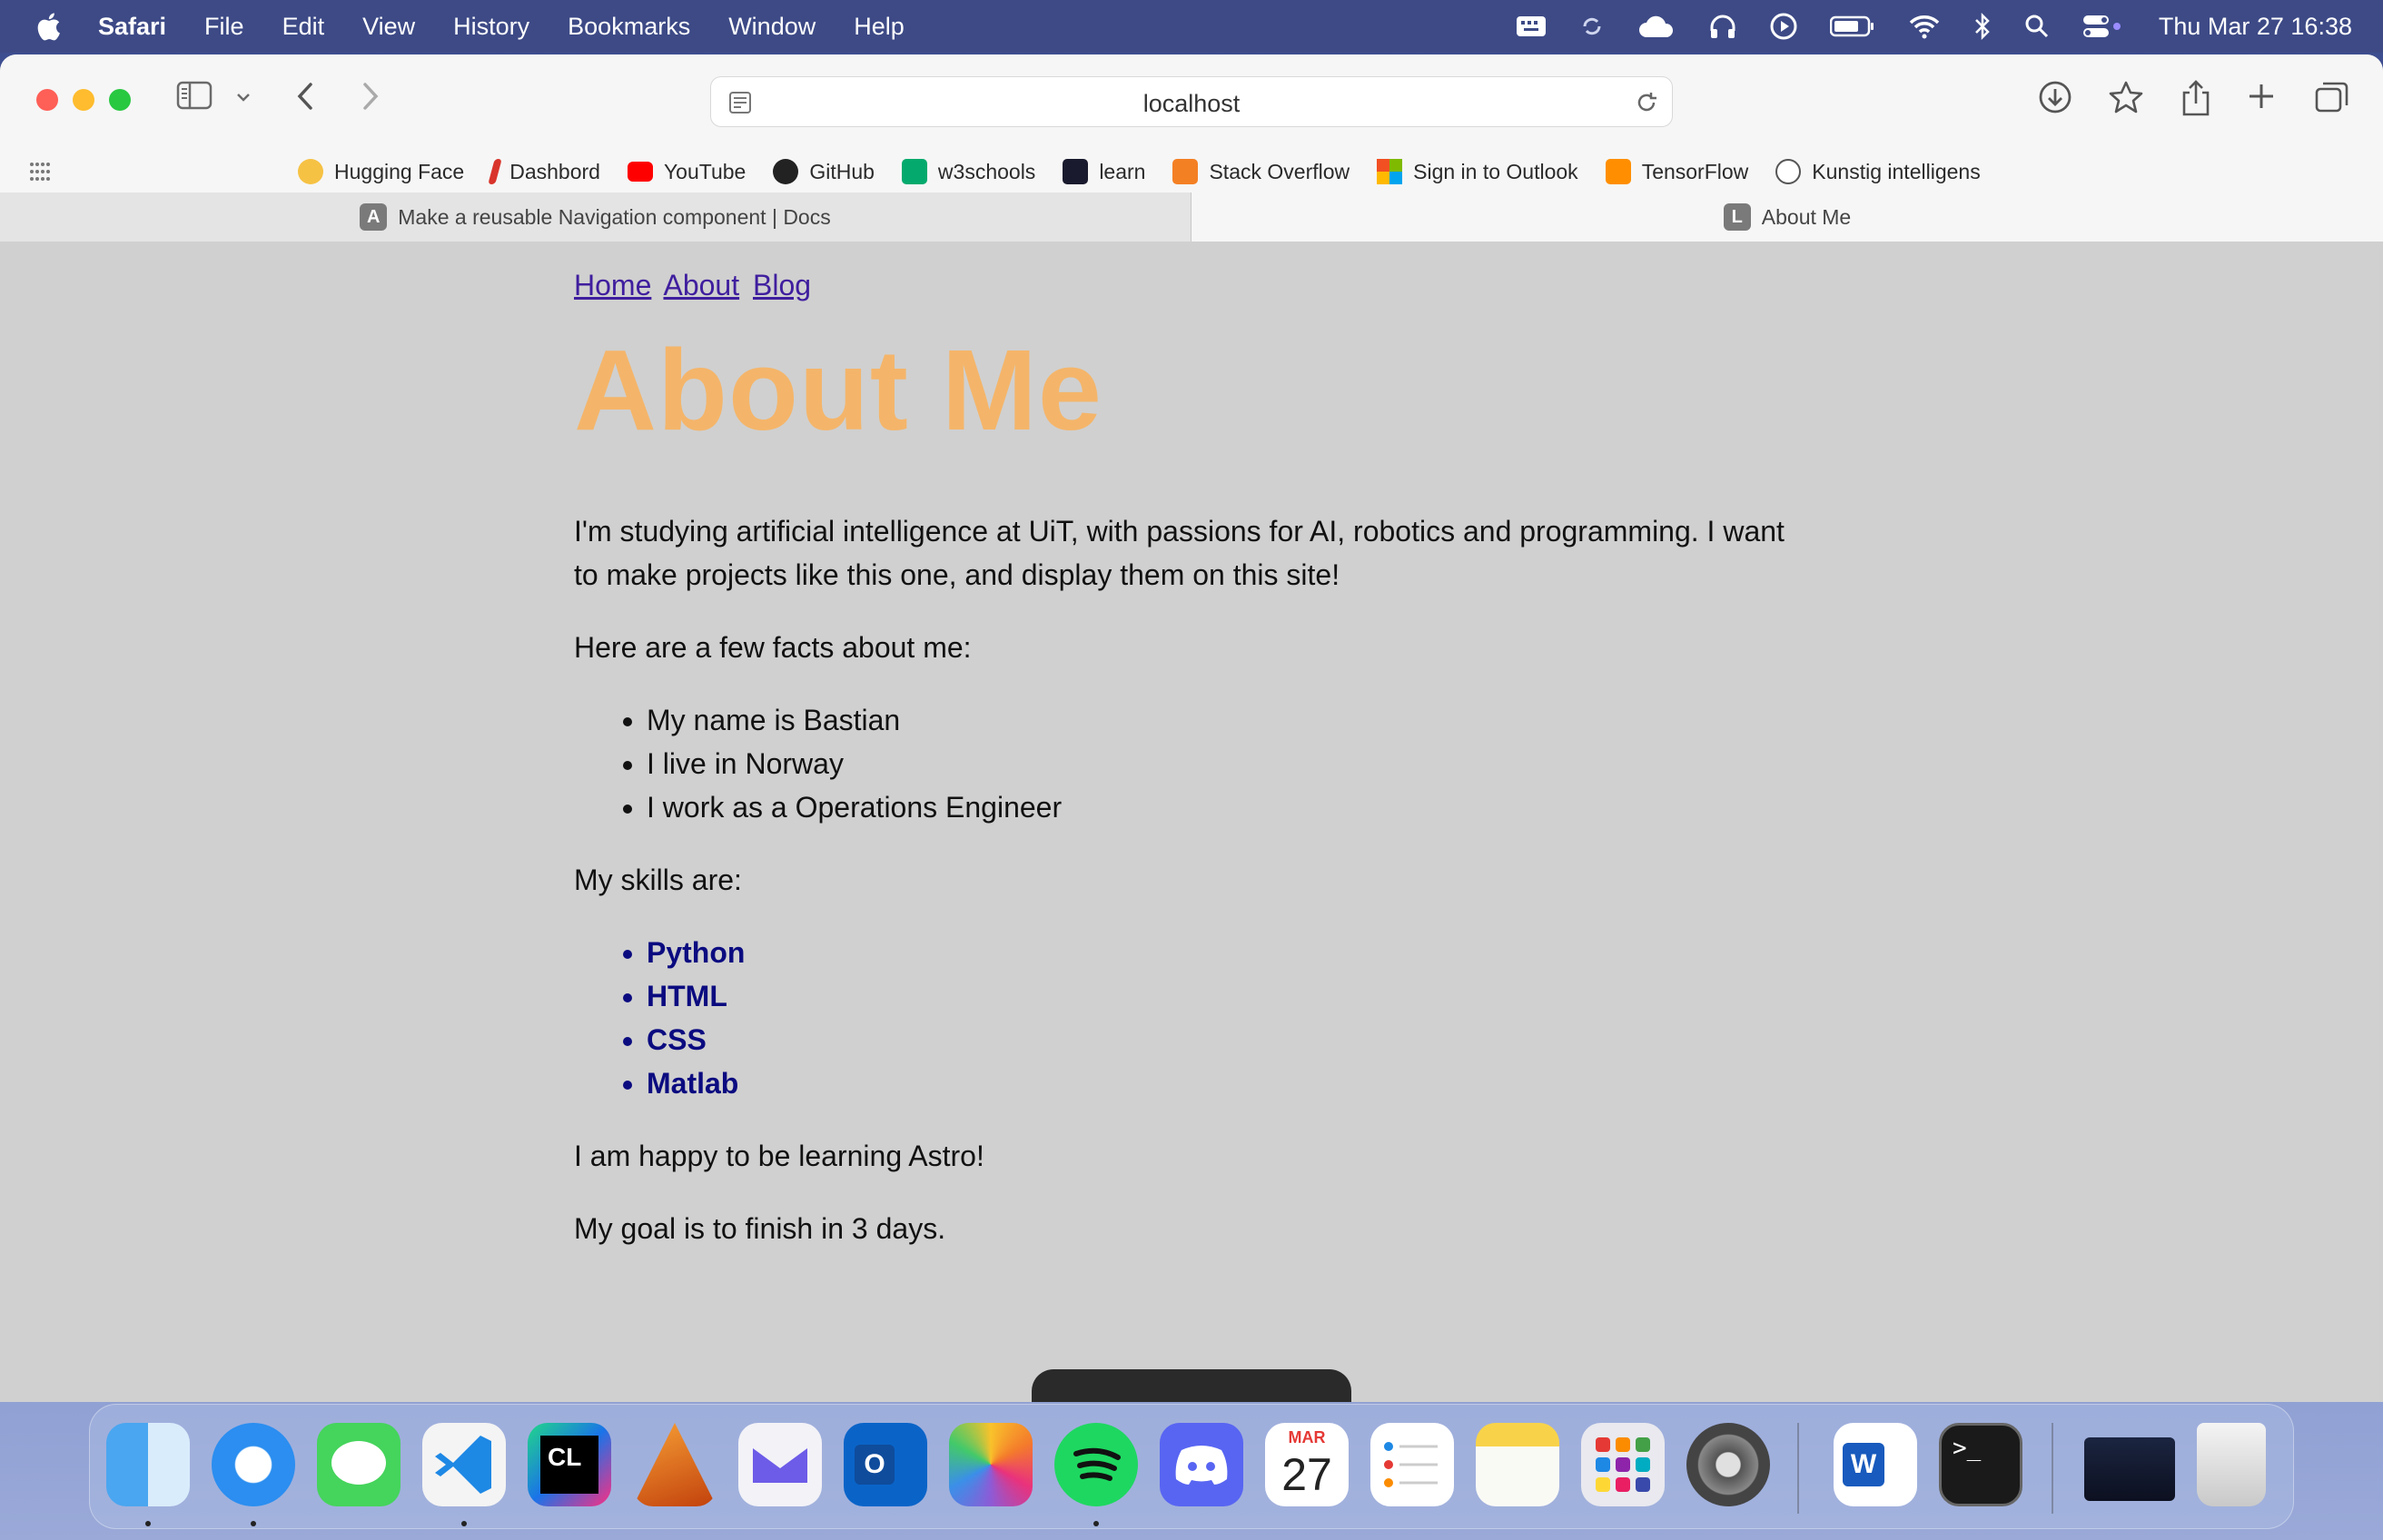  I want to click on bookmark-tensorflow: TensorFlow, so click(1677, 171).